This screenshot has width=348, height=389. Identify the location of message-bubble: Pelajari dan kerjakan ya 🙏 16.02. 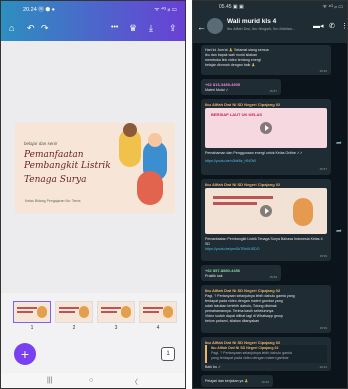
(237, 381).